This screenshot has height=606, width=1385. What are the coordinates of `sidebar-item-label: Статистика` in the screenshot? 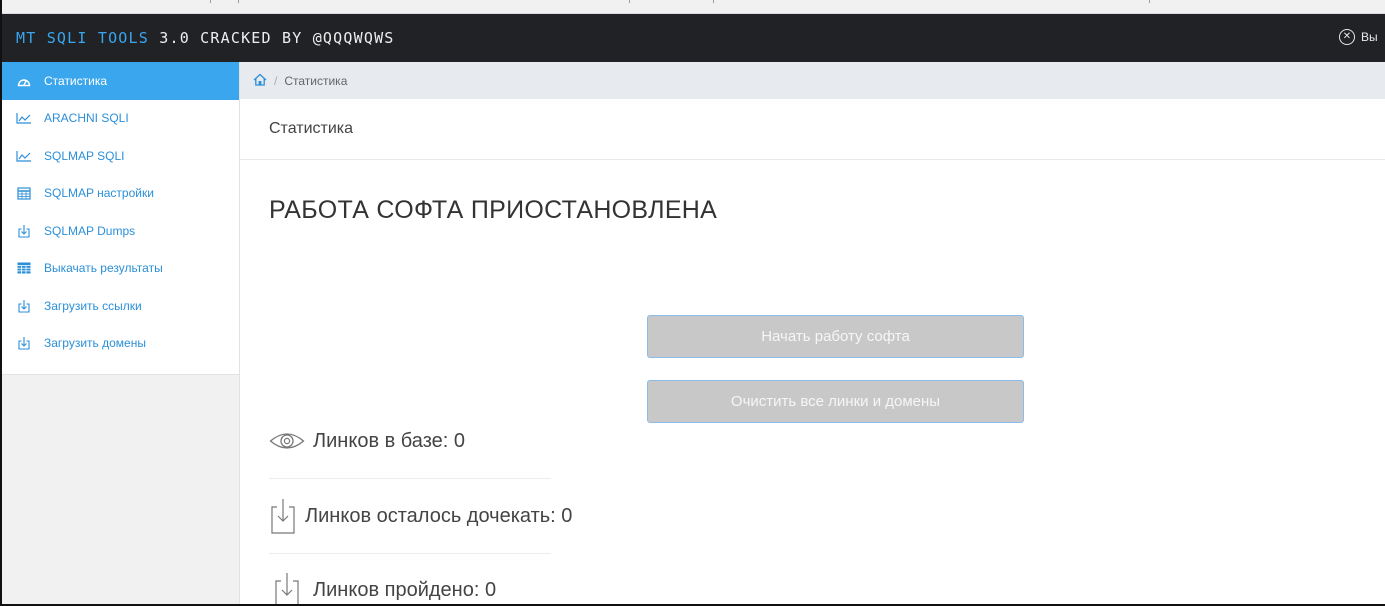 It's located at (76, 80).